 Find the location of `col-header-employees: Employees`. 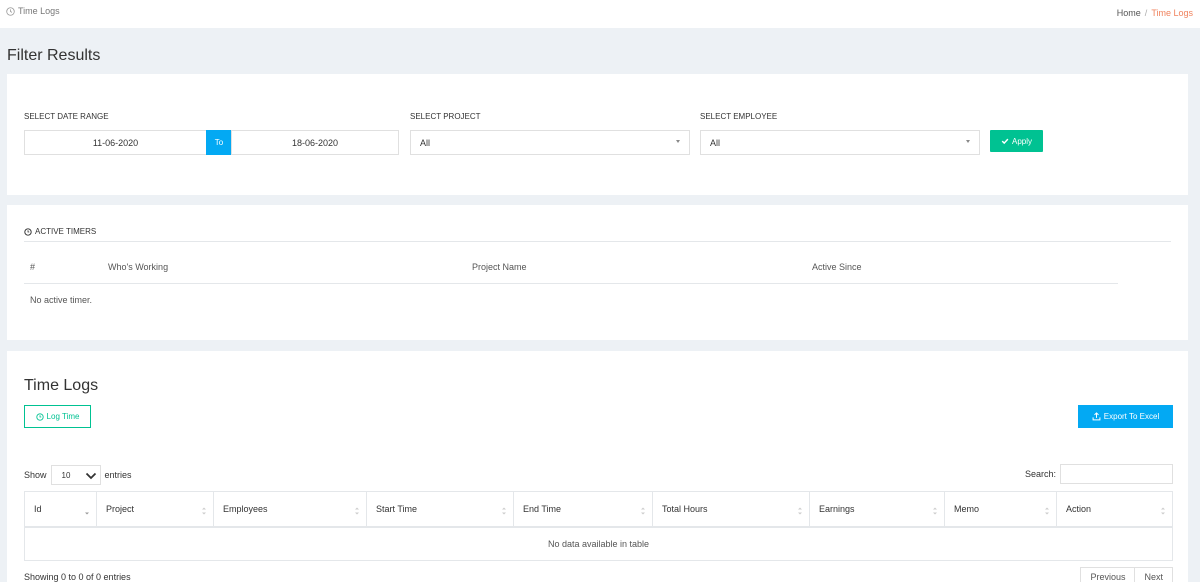

col-header-employees: Employees is located at coordinates (290, 509).